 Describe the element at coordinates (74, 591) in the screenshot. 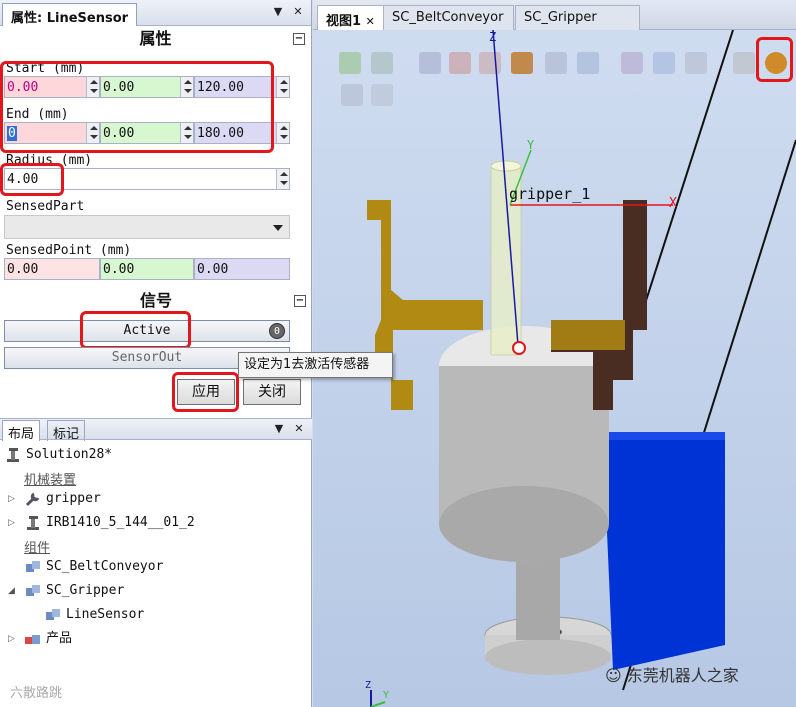

I see `tree-item-sc-gripper: SC_Gripper` at that location.